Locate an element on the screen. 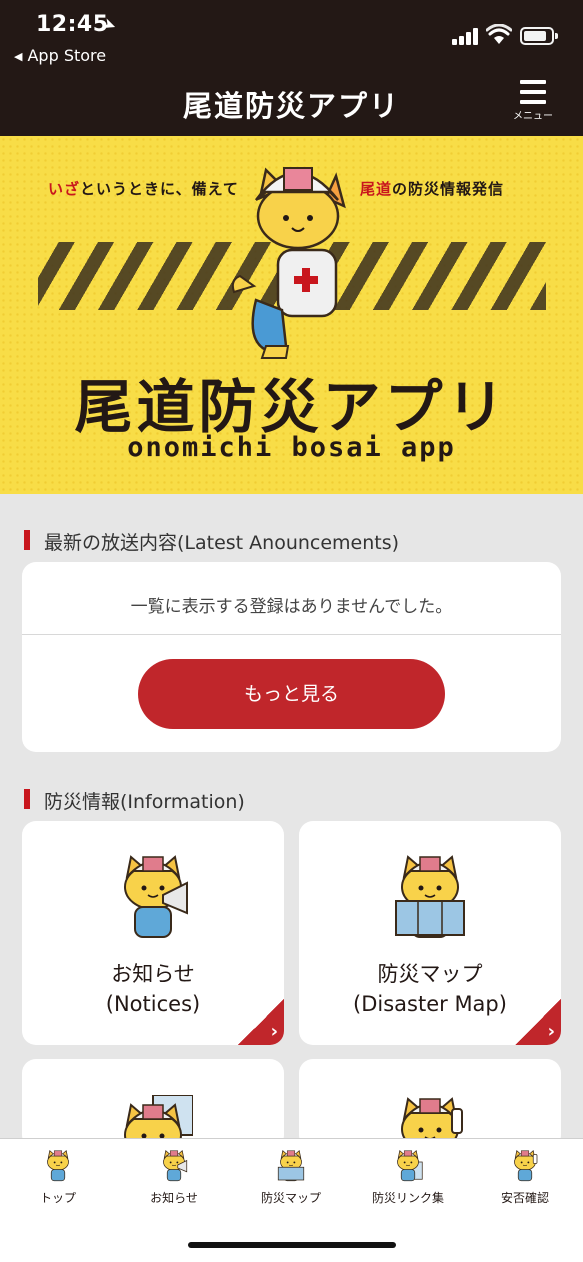 The height and width of the screenshot is (1262, 583). tab-top-label: トップ is located at coordinates (57, 1198).